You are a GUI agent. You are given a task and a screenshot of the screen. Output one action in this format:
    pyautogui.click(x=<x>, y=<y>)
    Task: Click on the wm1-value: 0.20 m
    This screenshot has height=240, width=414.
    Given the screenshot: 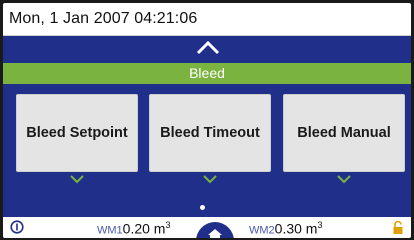 What is the action you would take?
    pyautogui.click(x=144, y=228)
    